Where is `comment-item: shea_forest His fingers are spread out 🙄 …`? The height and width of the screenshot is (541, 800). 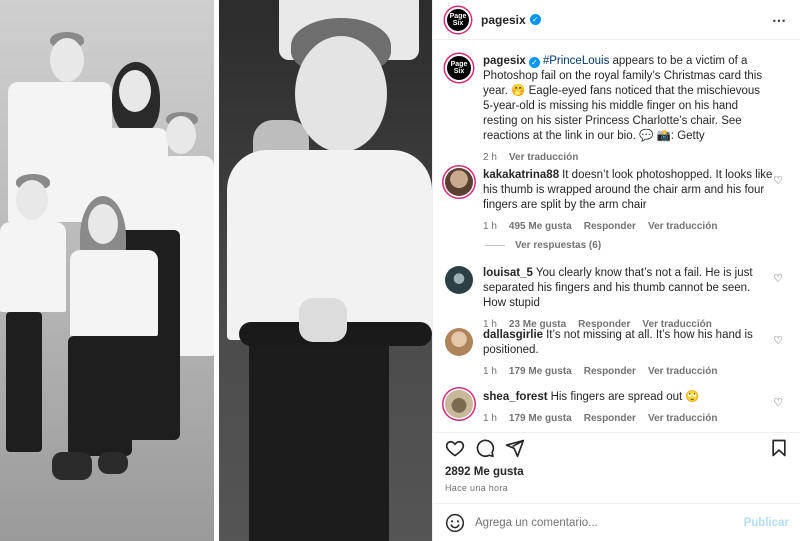
comment-item: shea_forest His fingers are spread out 🙄 … is located at coordinates (618, 408).